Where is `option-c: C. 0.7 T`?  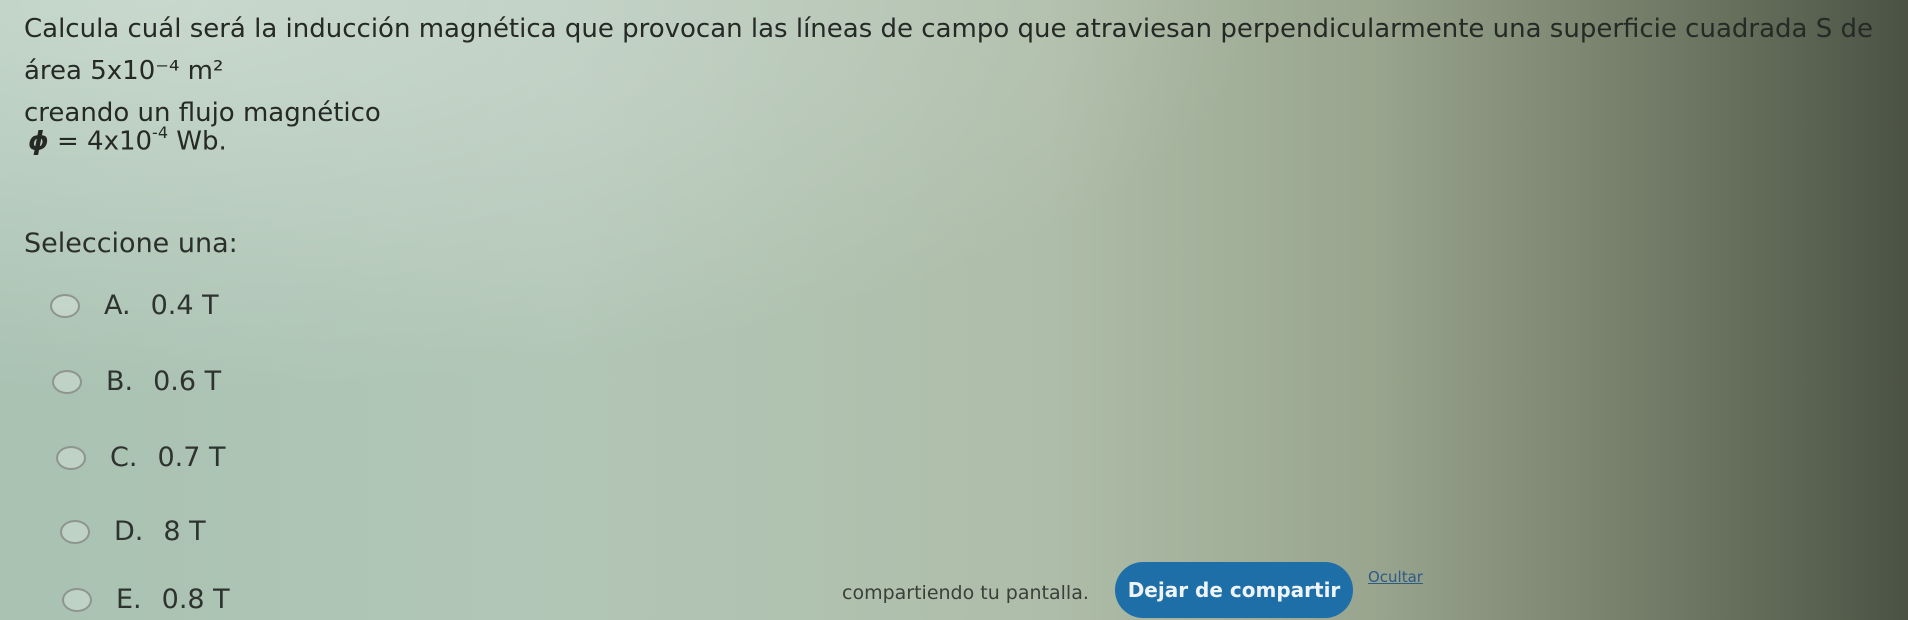 option-c: C. 0.7 T is located at coordinates (140, 457).